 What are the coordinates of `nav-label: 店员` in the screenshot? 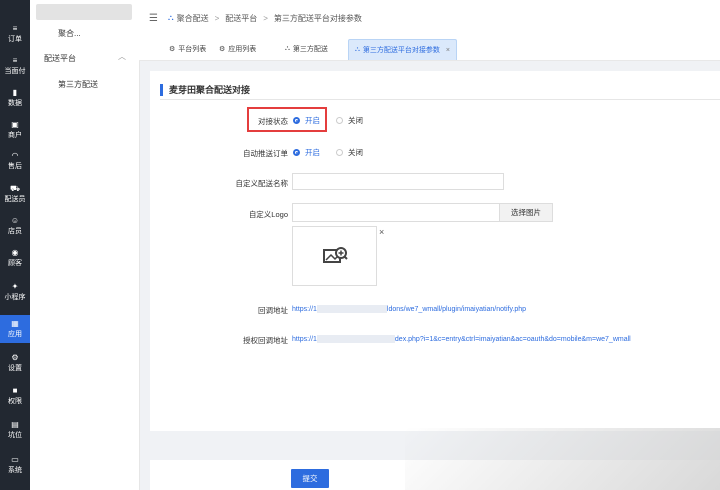 It's located at (15, 231).